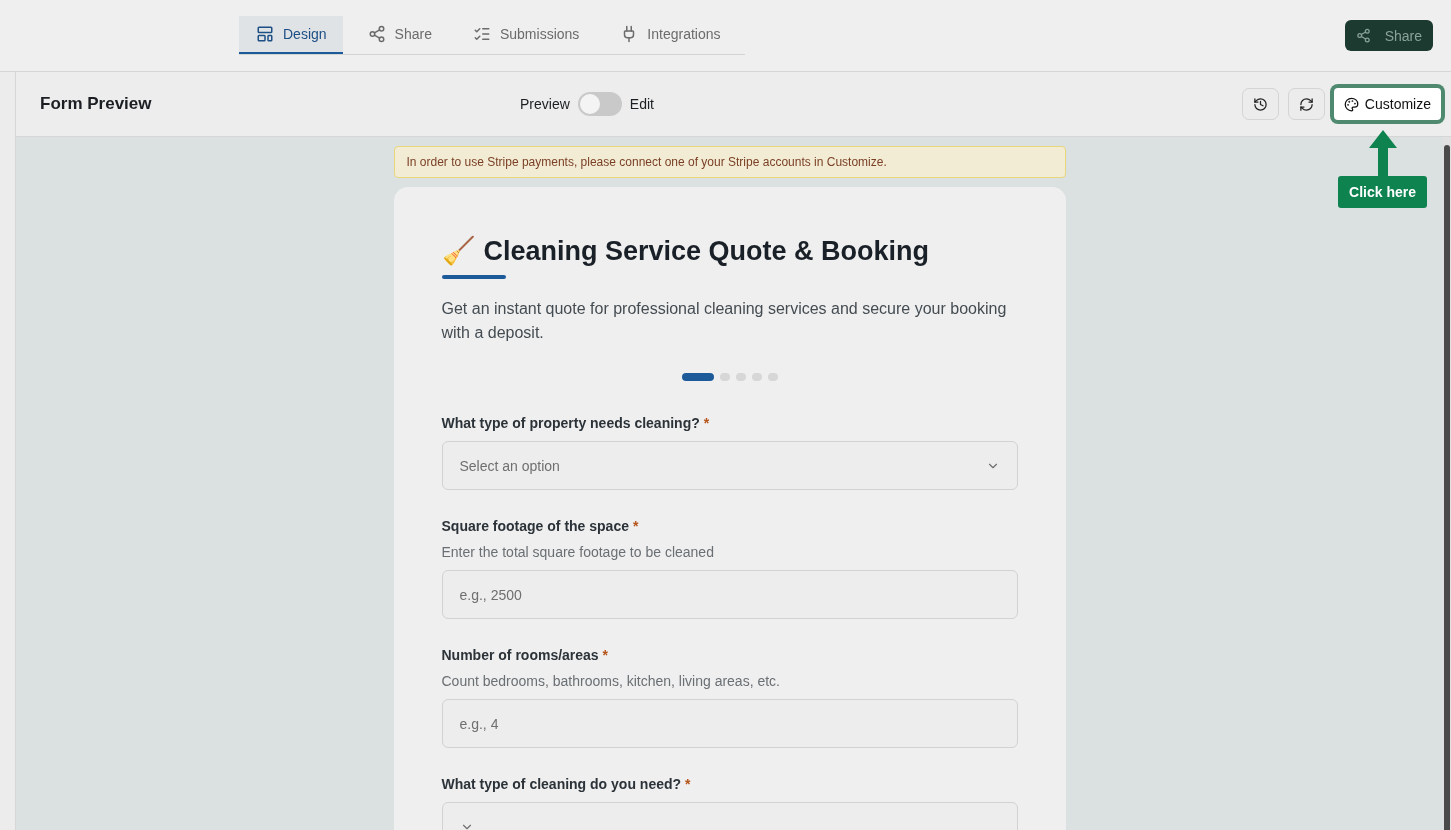  I want to click on scrollbar-thumb, so click(1447, 487).